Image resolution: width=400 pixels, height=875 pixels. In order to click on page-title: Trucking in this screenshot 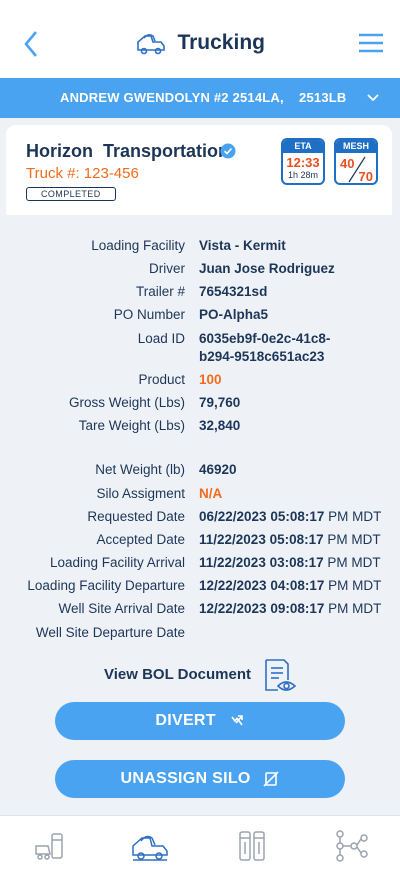, I will do `click(221, 42)`.